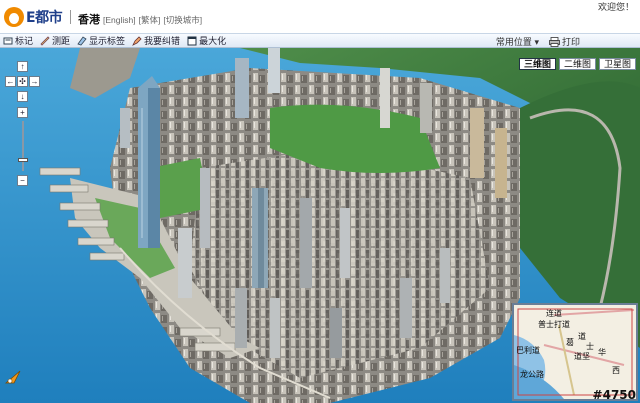  I want to click on print-label: 打印, so click(570, 42).